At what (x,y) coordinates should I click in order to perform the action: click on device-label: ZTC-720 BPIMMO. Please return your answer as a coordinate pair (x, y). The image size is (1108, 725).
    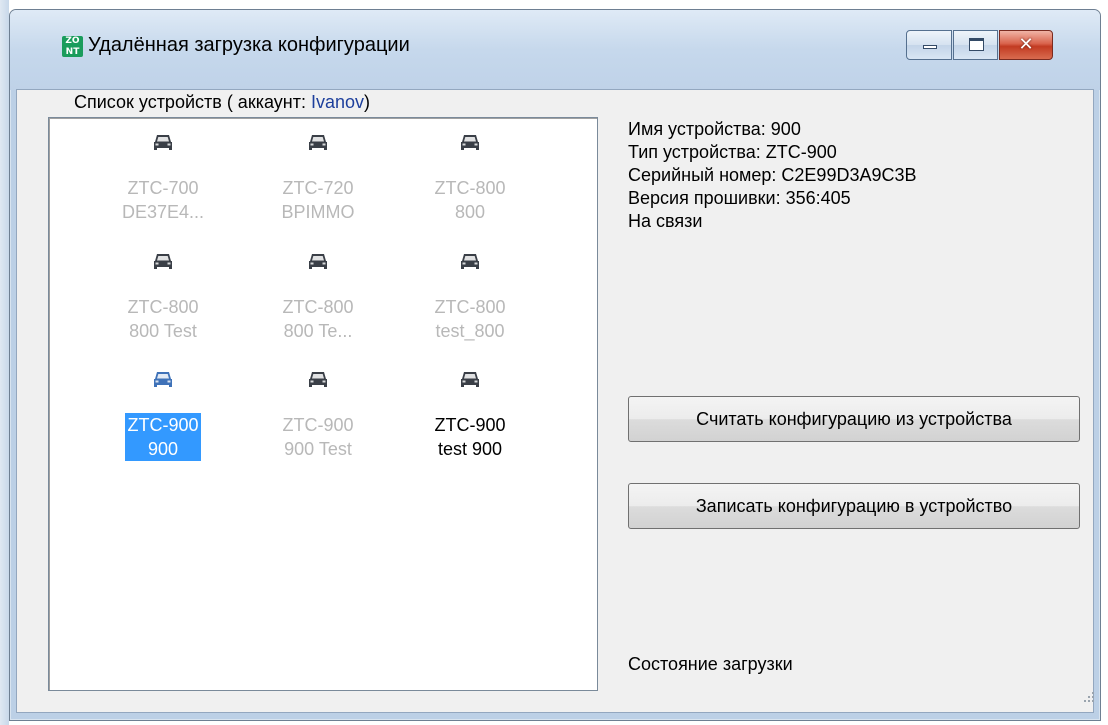
    Looking at the image, I should click on (317, 200).